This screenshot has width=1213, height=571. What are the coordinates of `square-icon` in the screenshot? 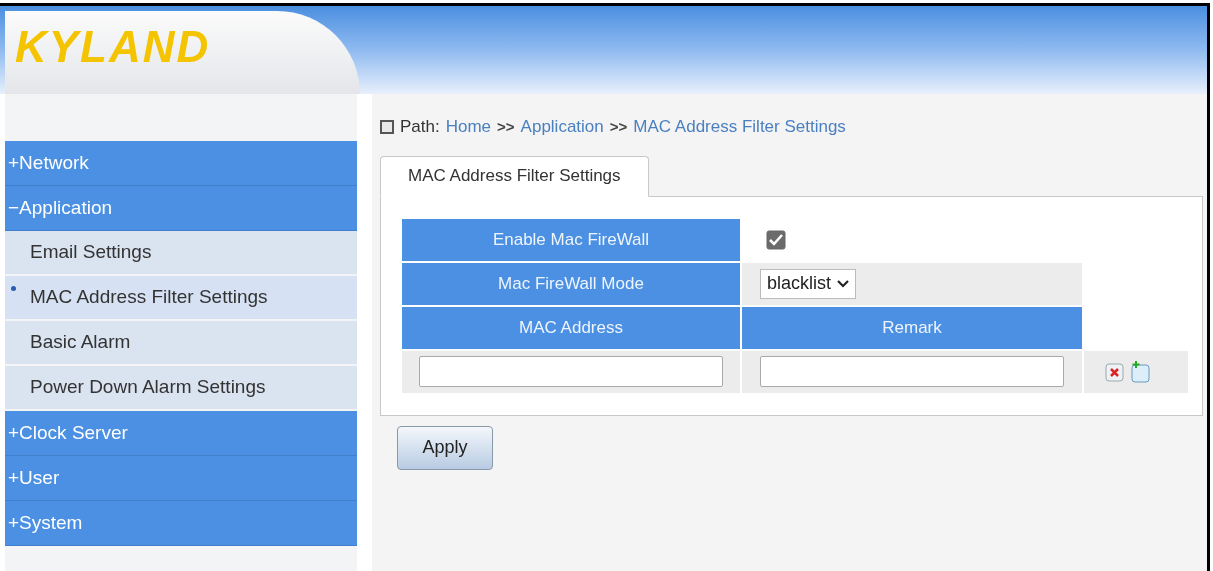 It's located at (387, 126).